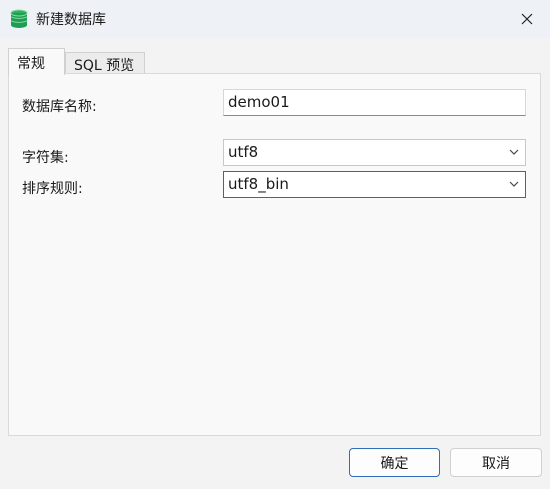 This screenshot has height=489, width=550. I want to click on charset-label: 字符集:, so click(45, 158).